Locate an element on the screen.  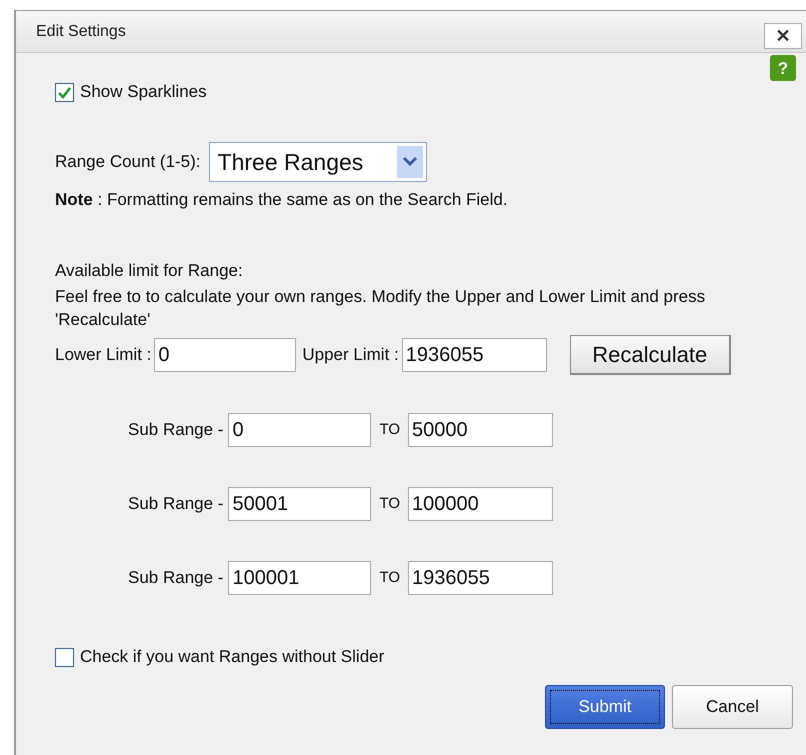
recalculate-button: Recalculate is located at coordinates (650, 355).